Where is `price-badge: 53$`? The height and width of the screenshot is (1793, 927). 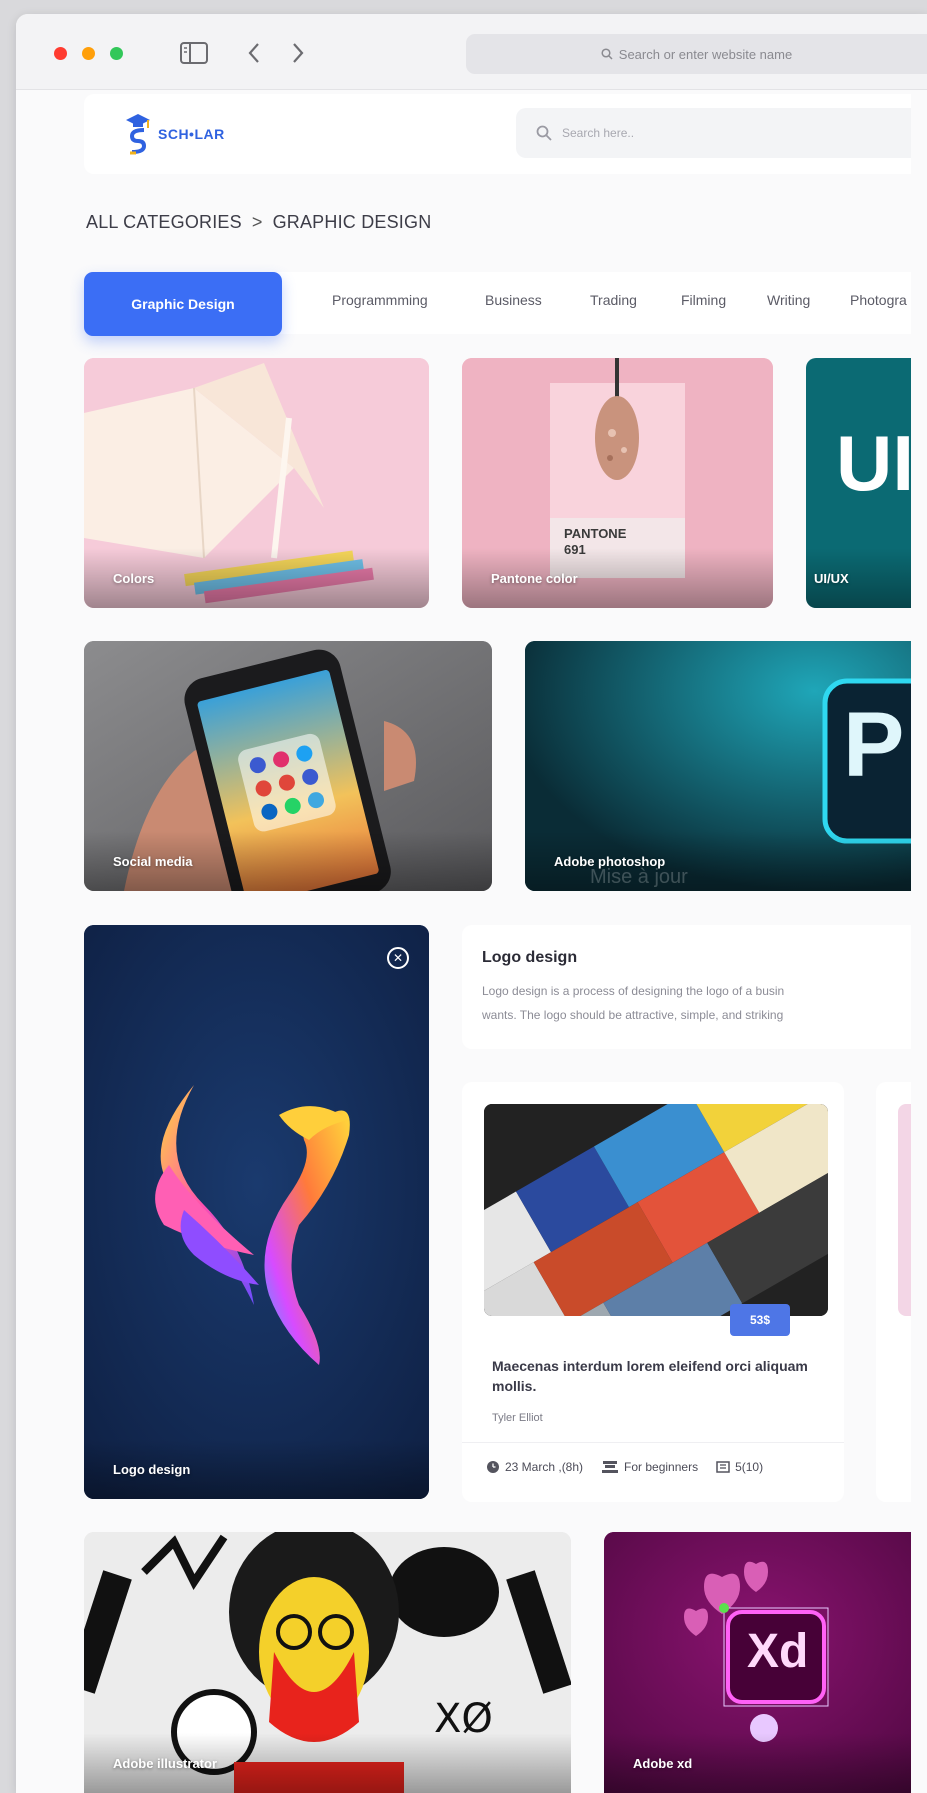 price-badge: 53$ is located at coordinates (760, 1320).